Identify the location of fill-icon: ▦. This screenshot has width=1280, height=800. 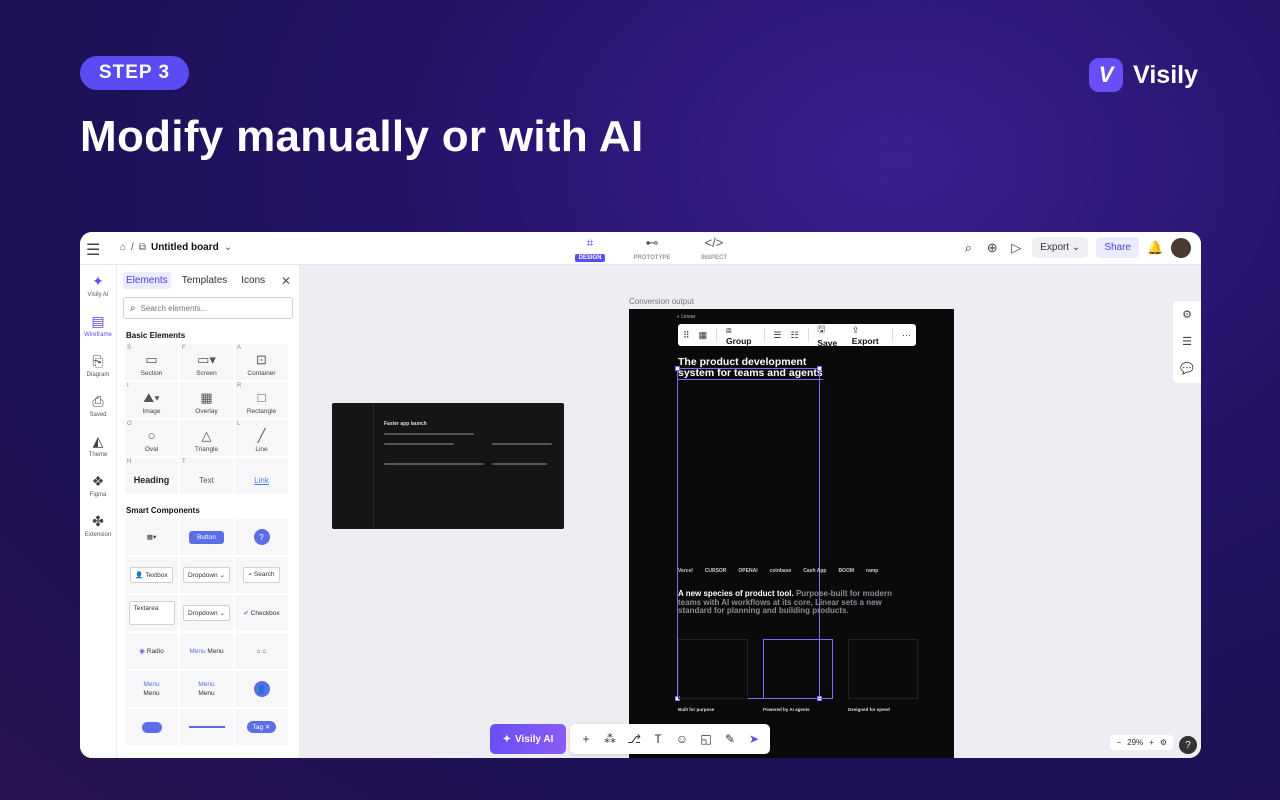
(703, 335).